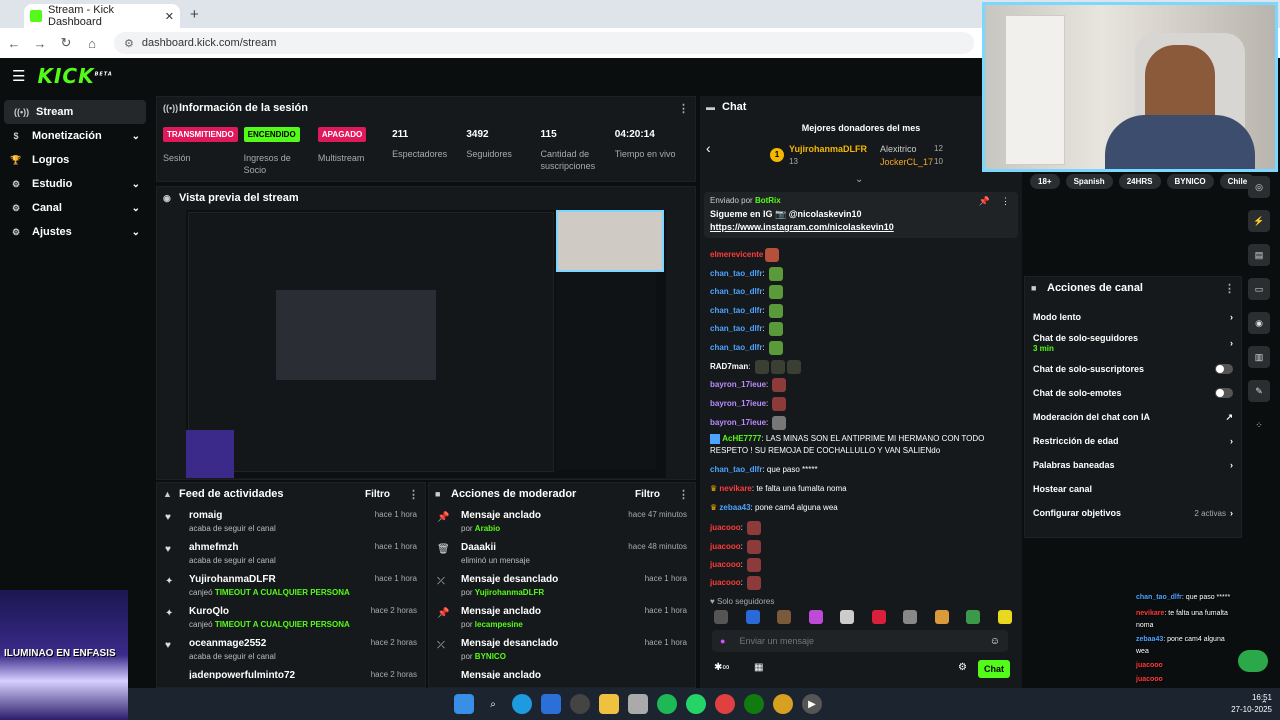  I want to click on chevron-down-icon: ⌄, so click(859, 179).